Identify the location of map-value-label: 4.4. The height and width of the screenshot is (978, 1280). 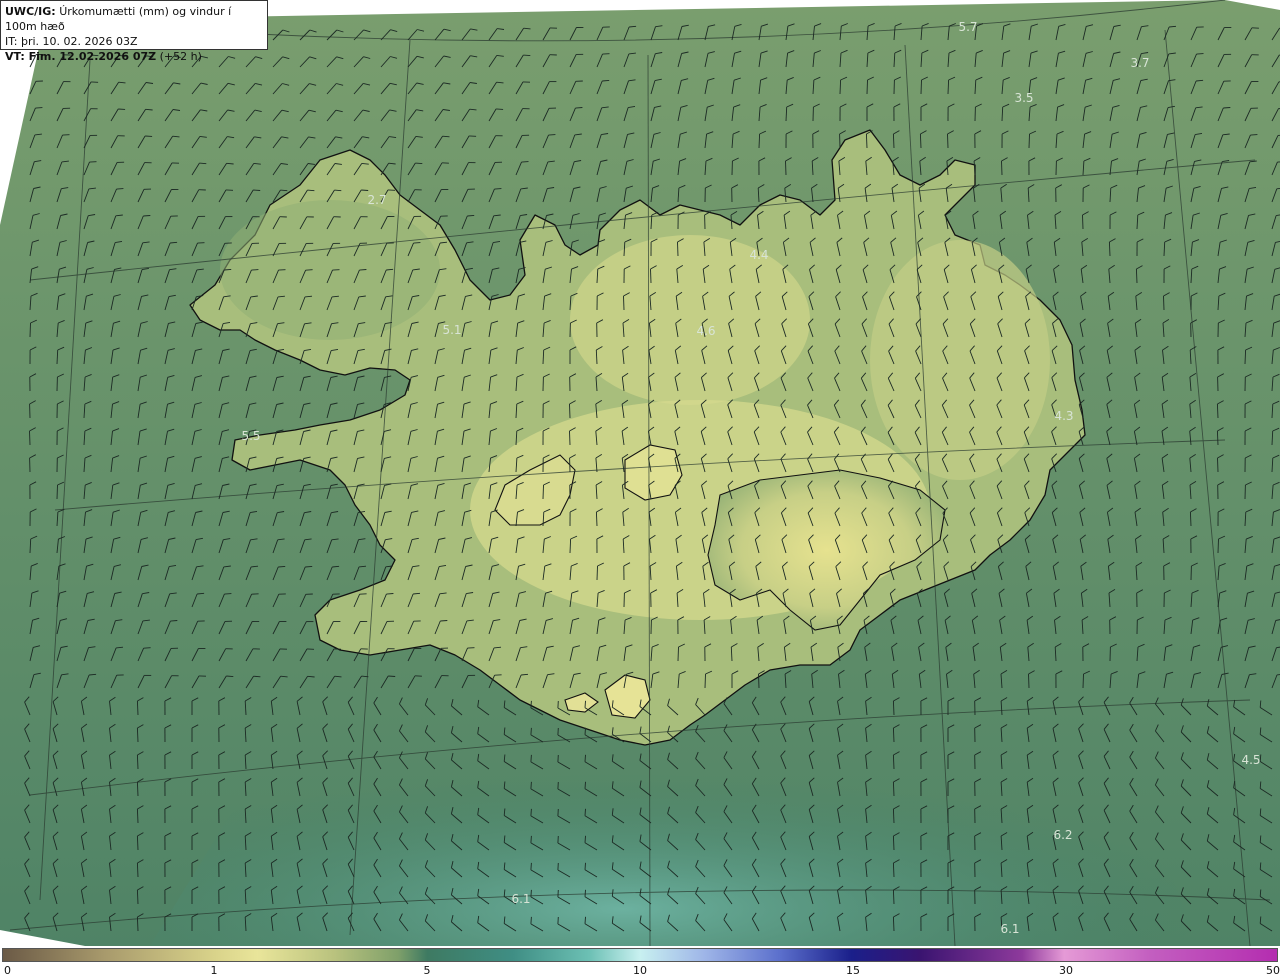
(759, 255).